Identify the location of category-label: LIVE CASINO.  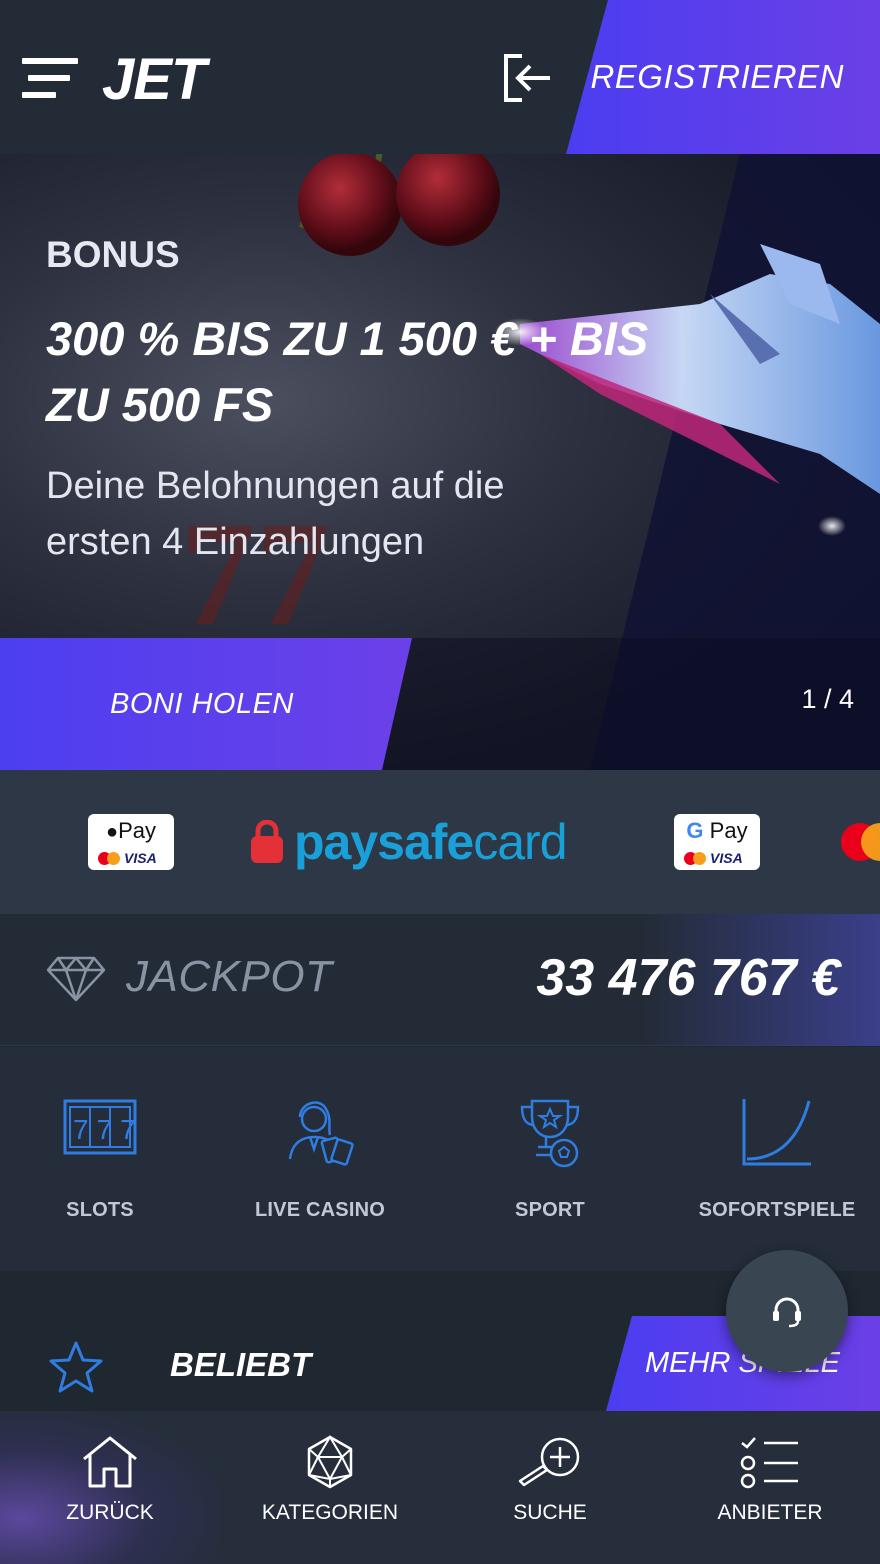
(320, 1210).